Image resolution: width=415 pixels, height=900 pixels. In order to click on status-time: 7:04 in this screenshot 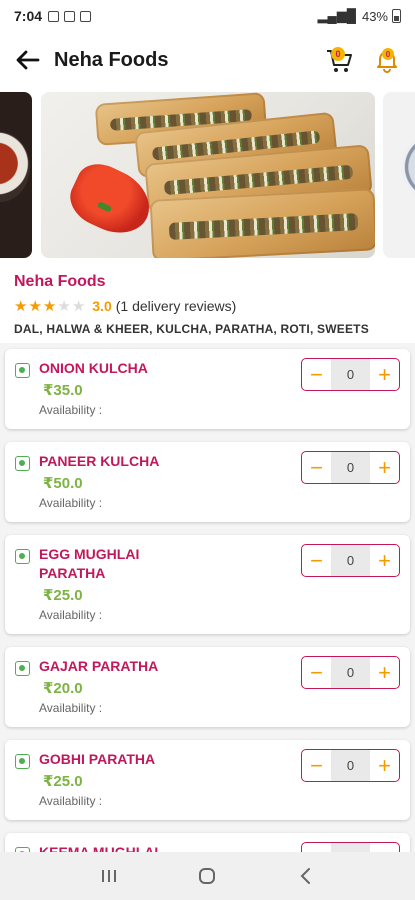, I will do `click(28, 16)`.